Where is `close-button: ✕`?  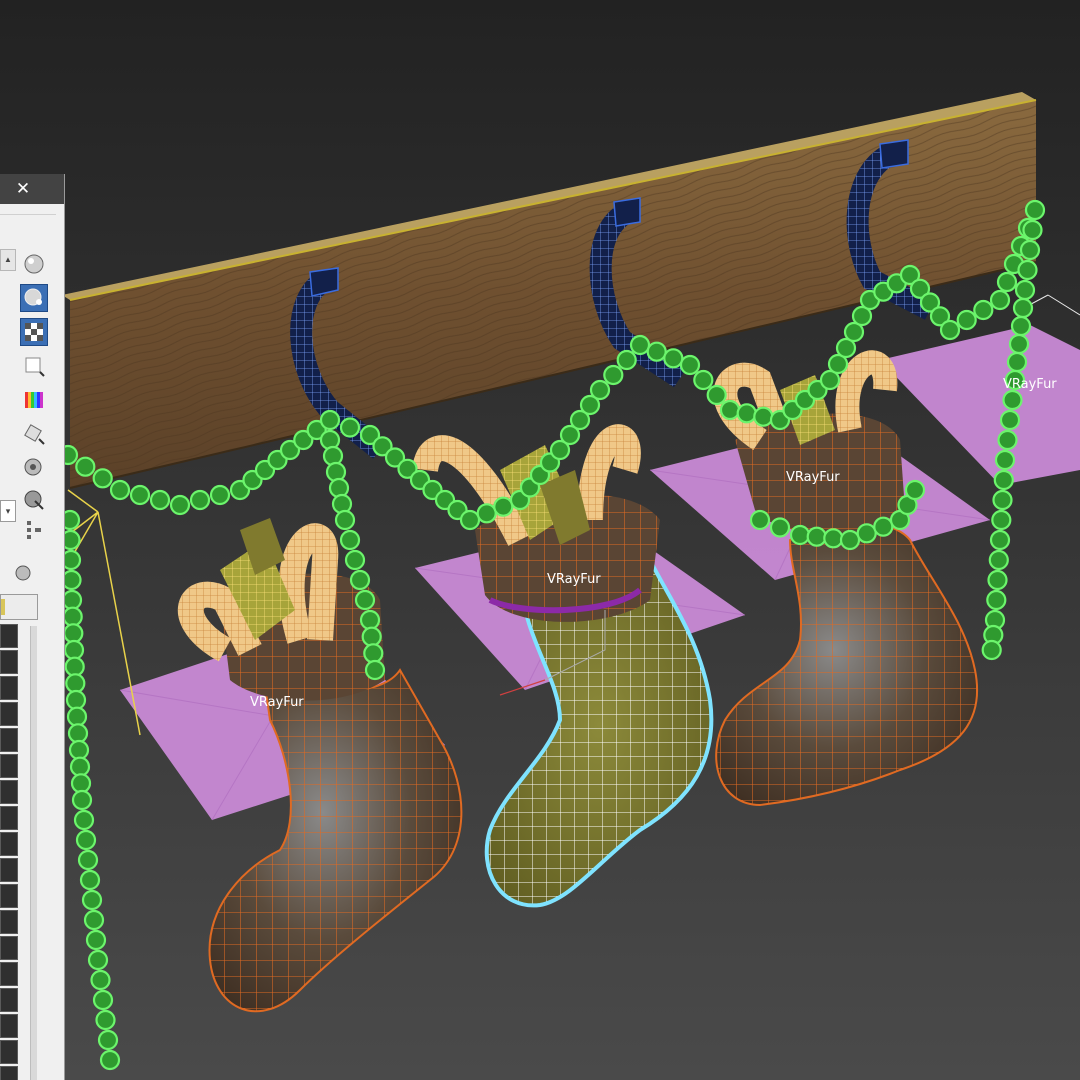 close-button: ✕ is located at coordinates (23, 189).